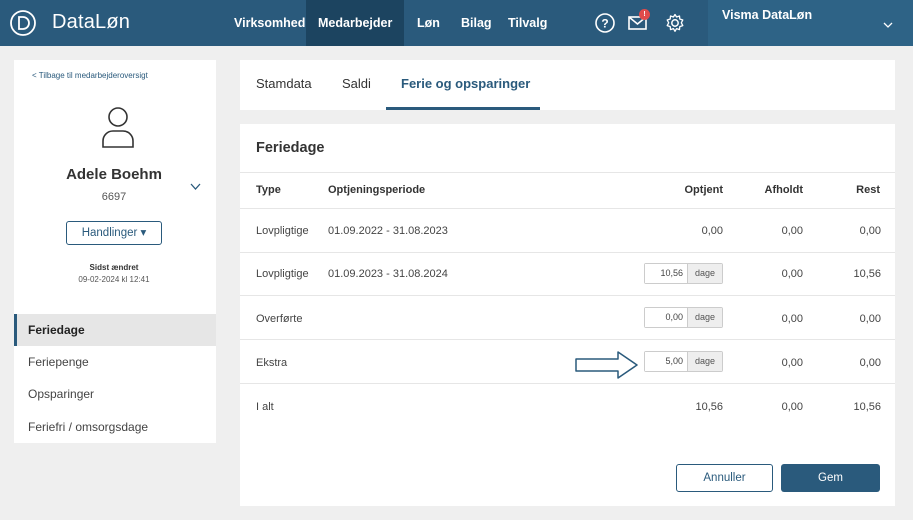  Describe the element at coordinates (666, 317) in the screenshot. I see `transferred-days-value: 0,00` at that location.